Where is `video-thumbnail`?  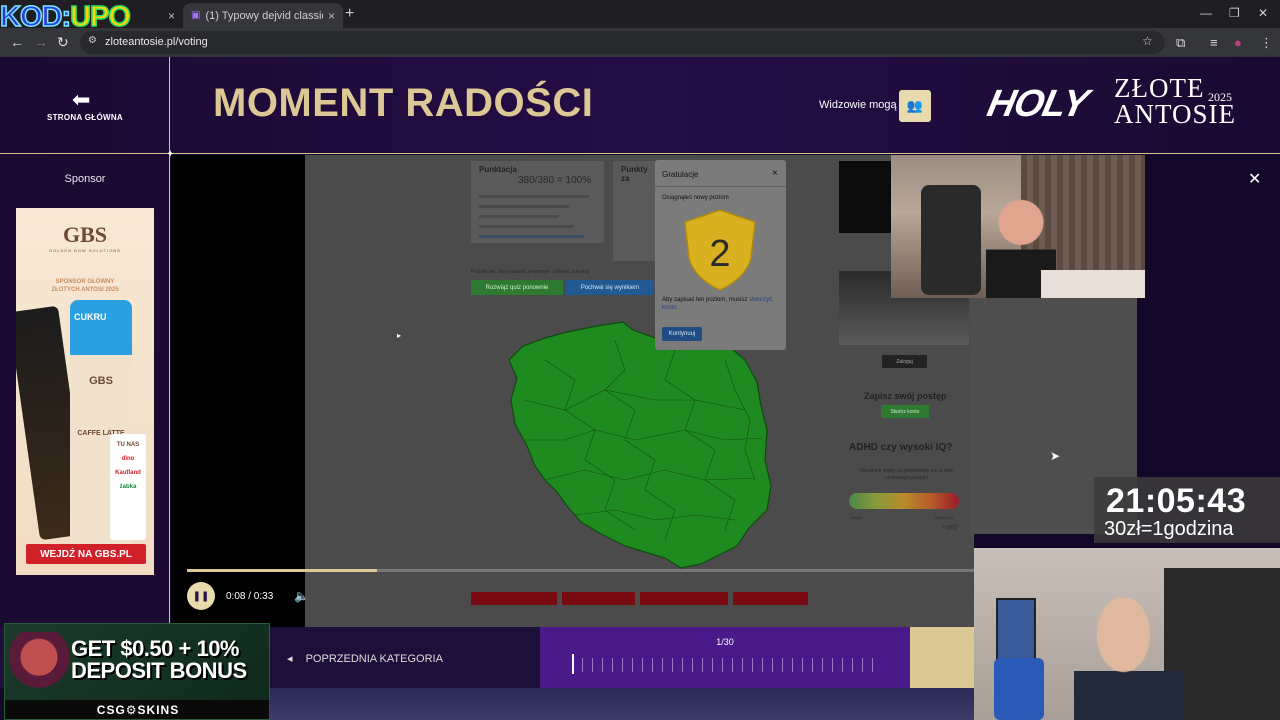
video-thumbnail is located at coordinates (865, 197).